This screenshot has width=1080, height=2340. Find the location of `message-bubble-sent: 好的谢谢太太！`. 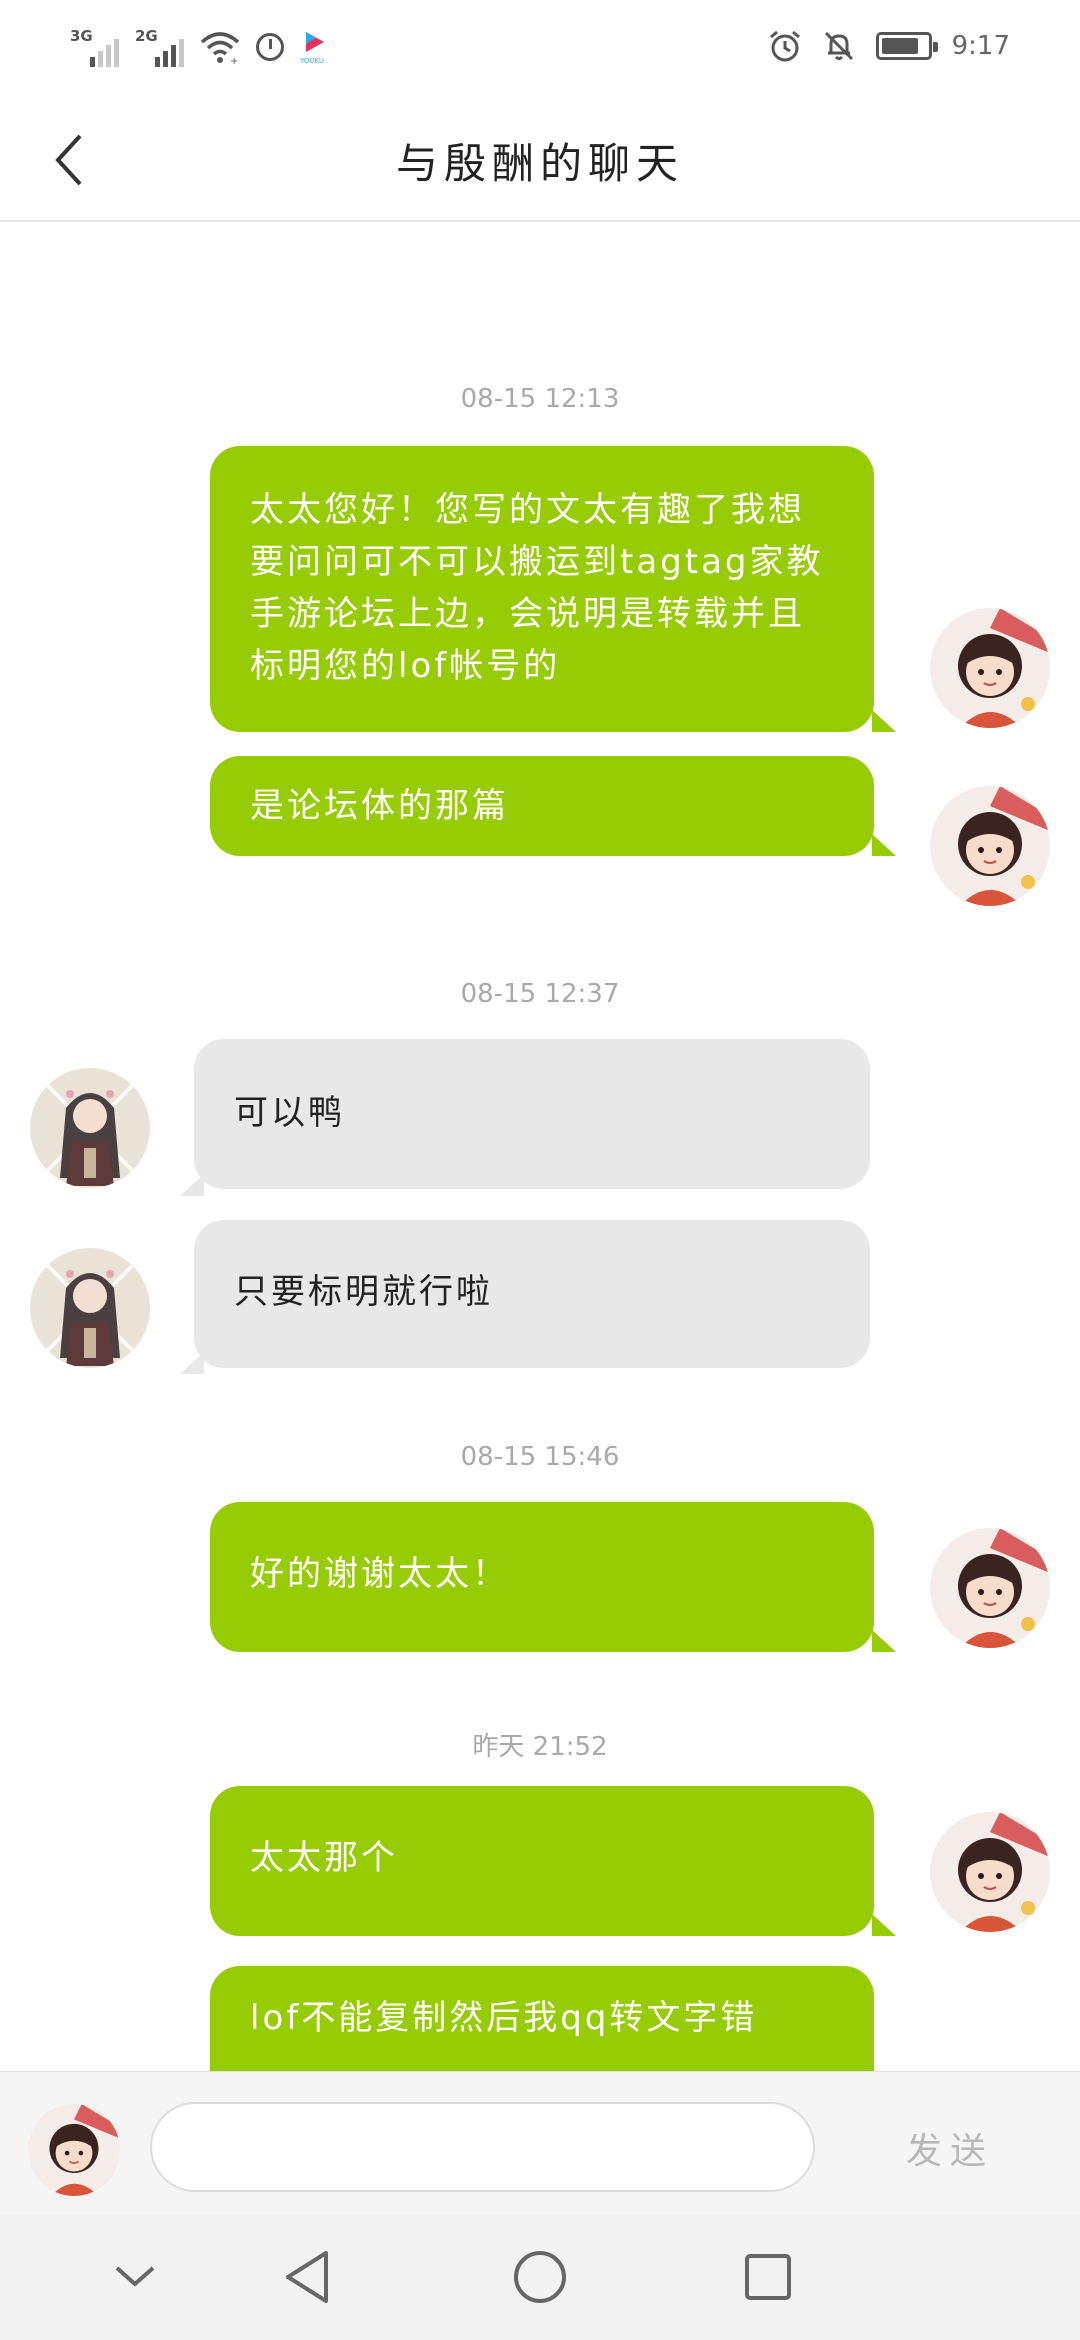

message-bubble-sent: 好的谢谢太太！ is located at coordinates (542, 1577).